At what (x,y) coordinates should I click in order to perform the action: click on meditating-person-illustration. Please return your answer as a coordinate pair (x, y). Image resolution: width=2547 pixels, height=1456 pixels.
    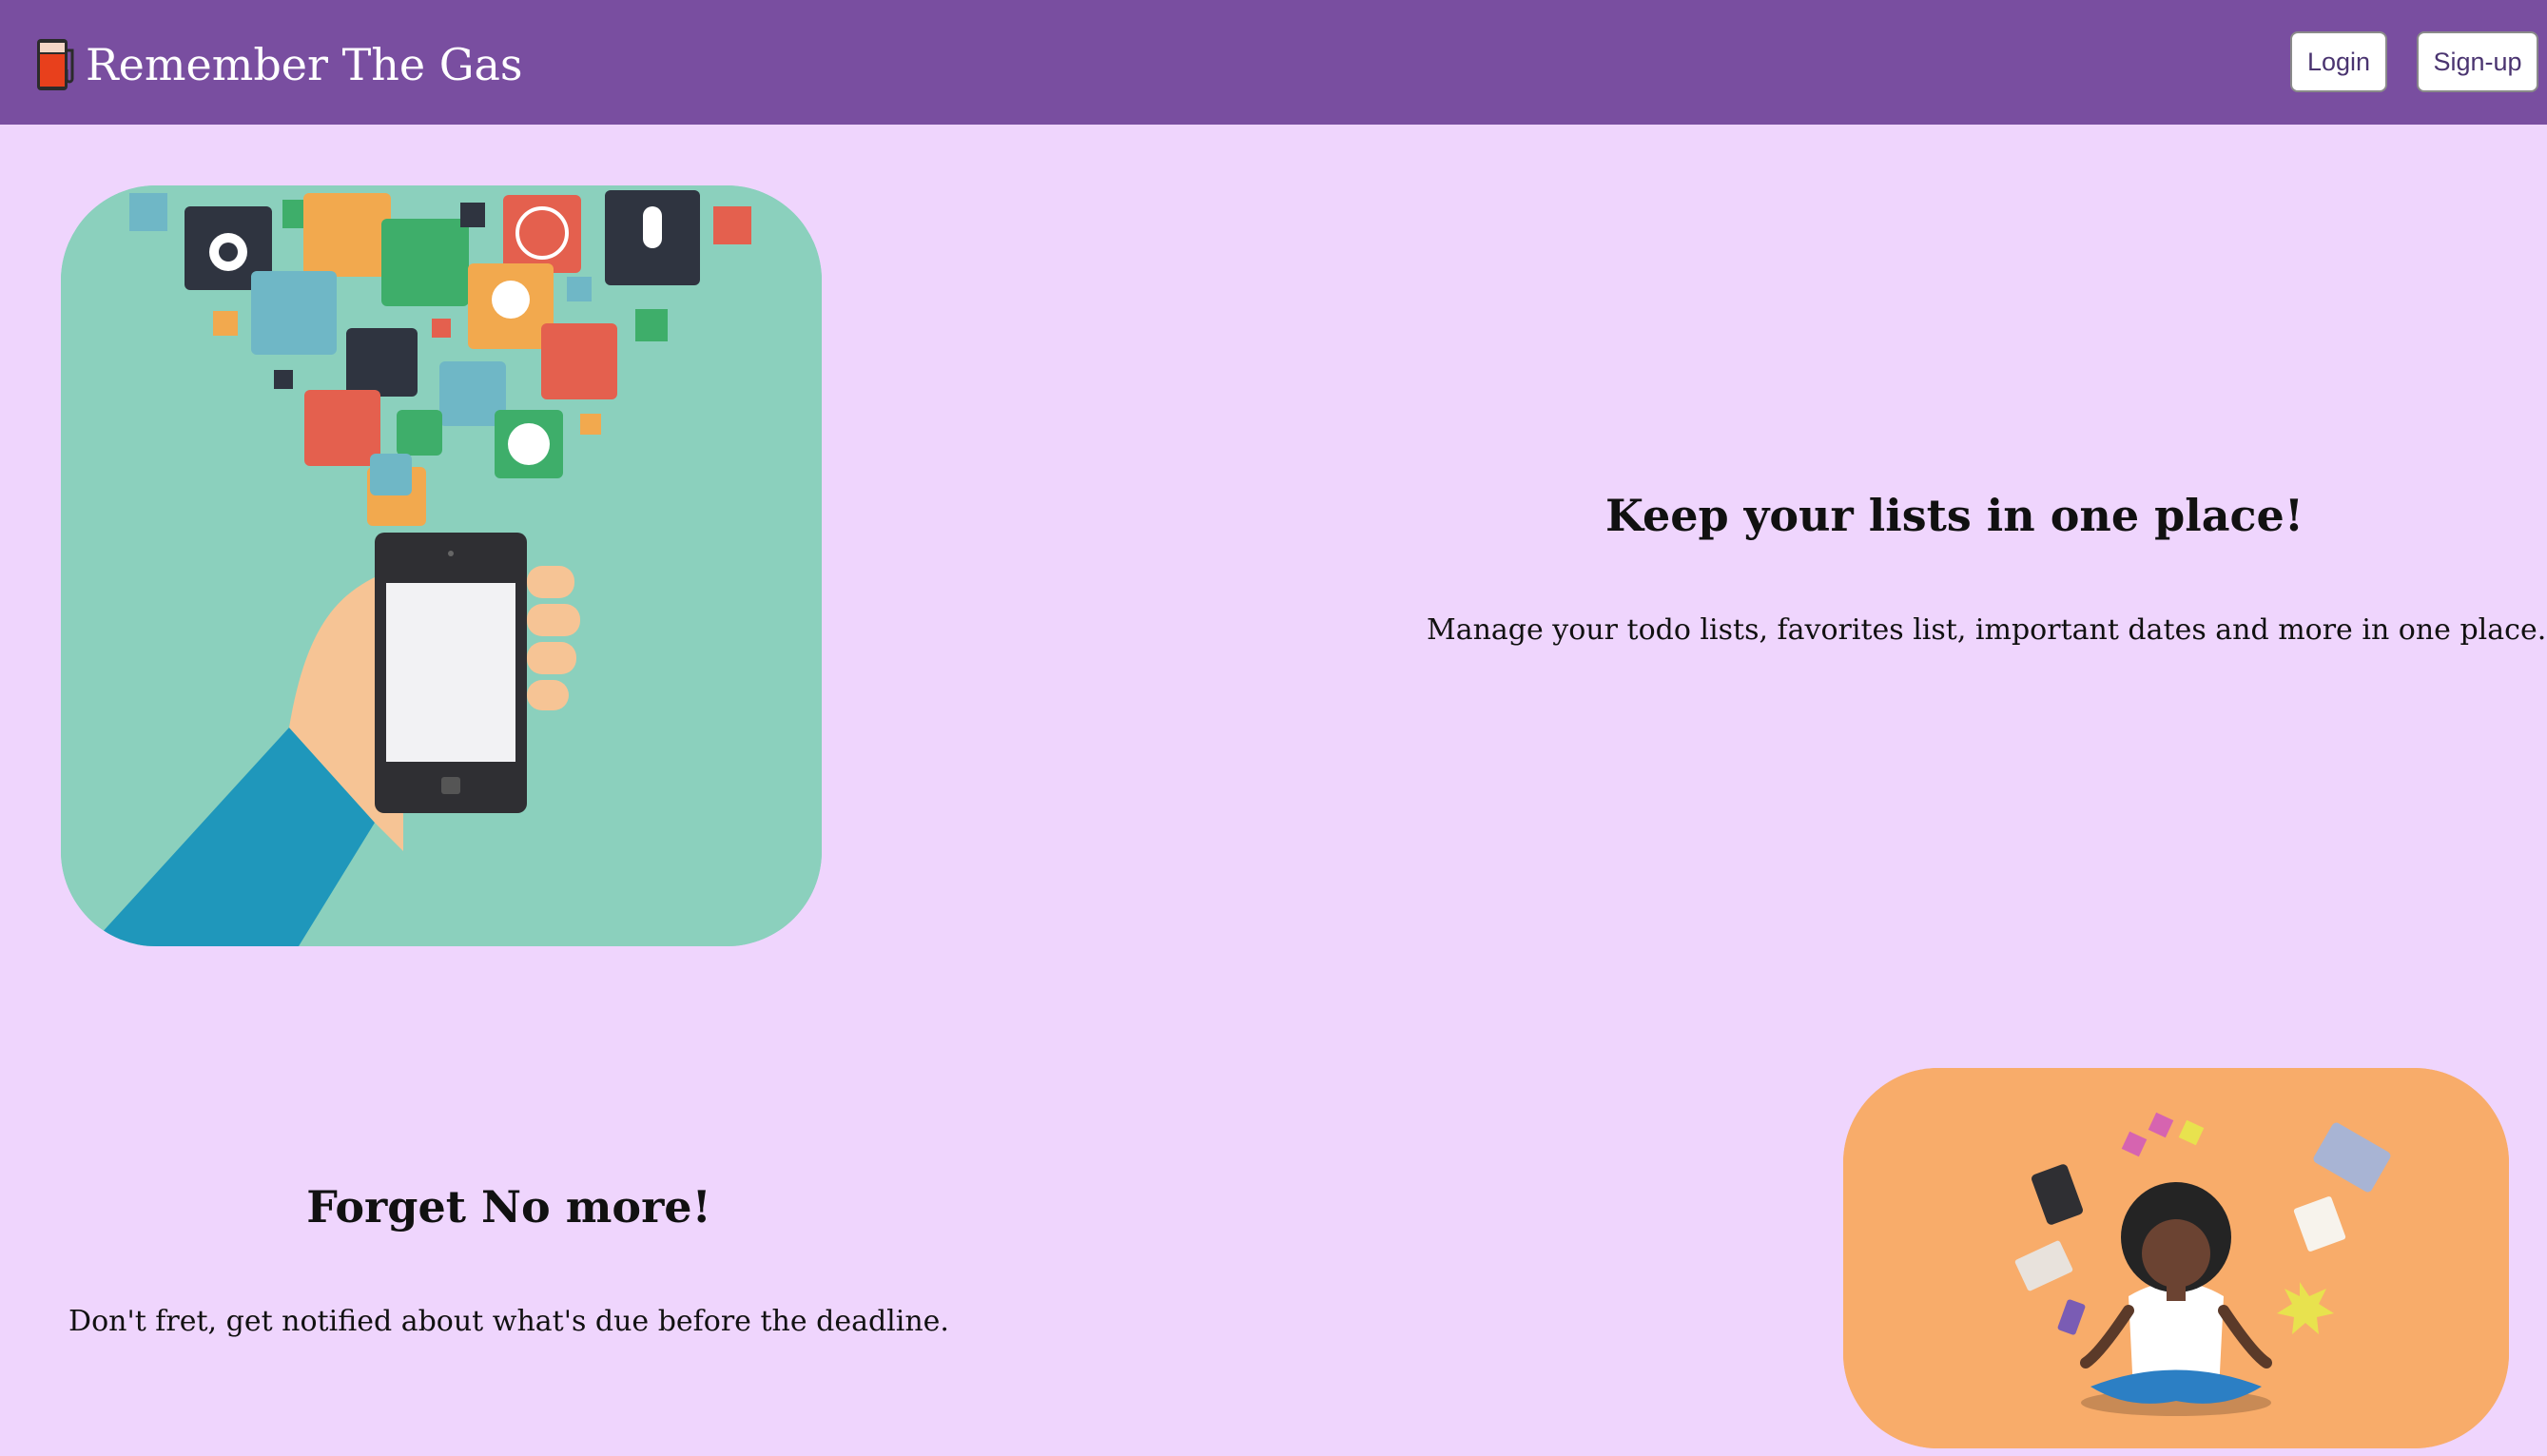
    Looking at the image, I should click on (2176, 1258).